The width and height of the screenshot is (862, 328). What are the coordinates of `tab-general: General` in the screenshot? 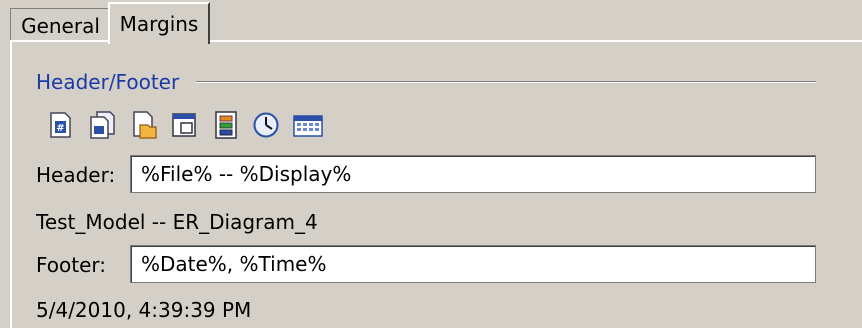 It's located at (60, 25).